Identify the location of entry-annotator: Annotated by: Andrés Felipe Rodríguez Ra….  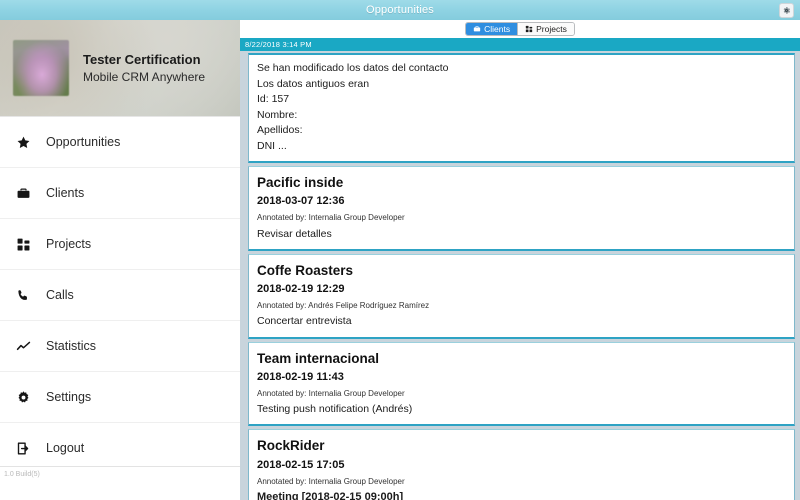
(343, 306).